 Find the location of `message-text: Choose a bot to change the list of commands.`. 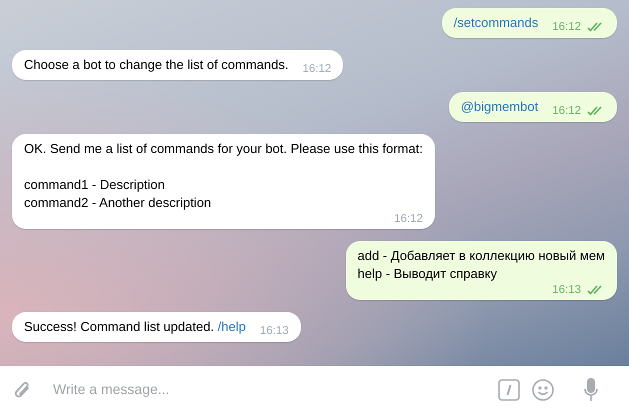

message-text: Choose a bot to change the list of commands. is located at coordinates (156, 64).